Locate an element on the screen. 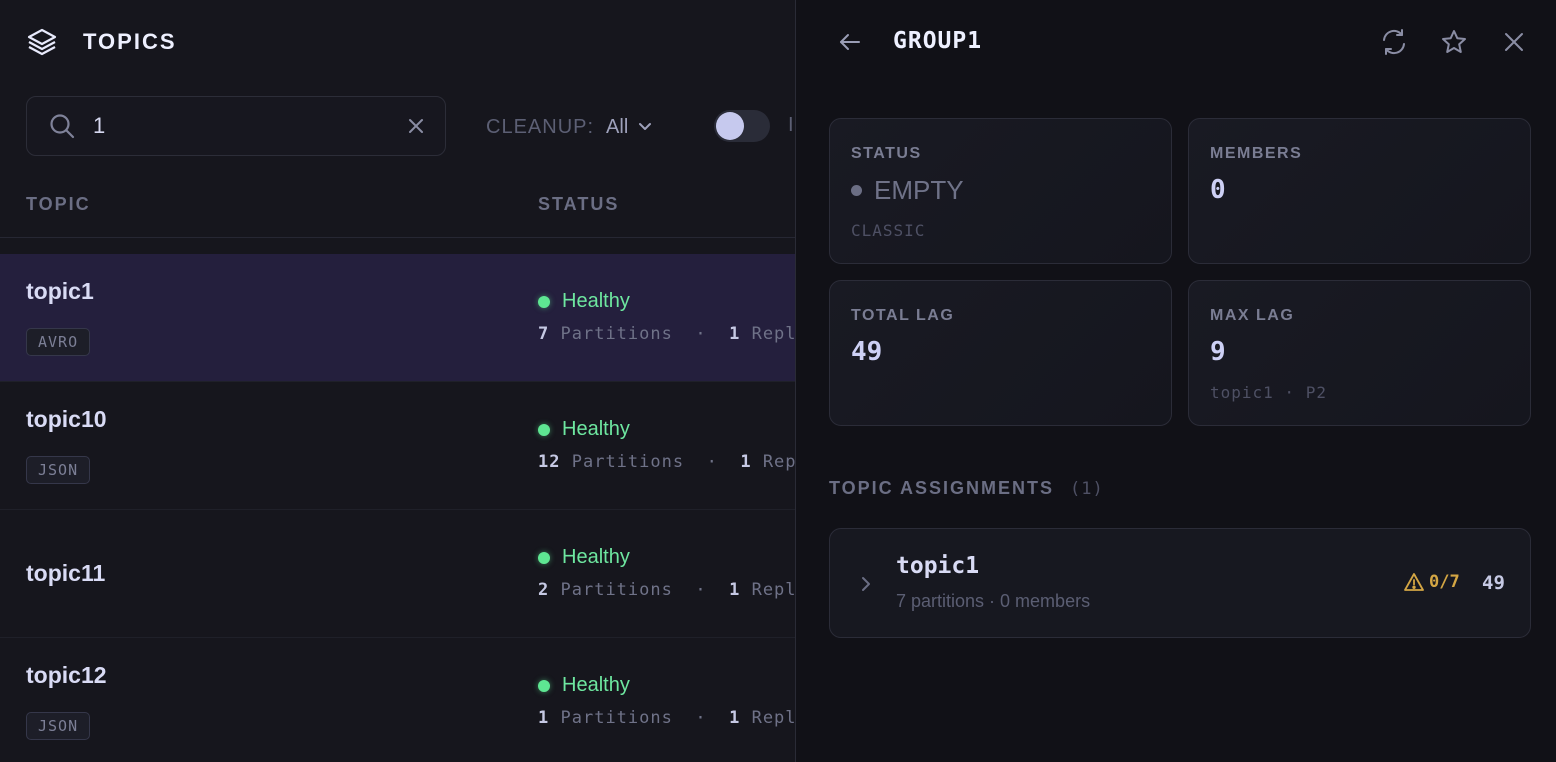  topics-header: TOPICS is located at coordinates (101, 42).